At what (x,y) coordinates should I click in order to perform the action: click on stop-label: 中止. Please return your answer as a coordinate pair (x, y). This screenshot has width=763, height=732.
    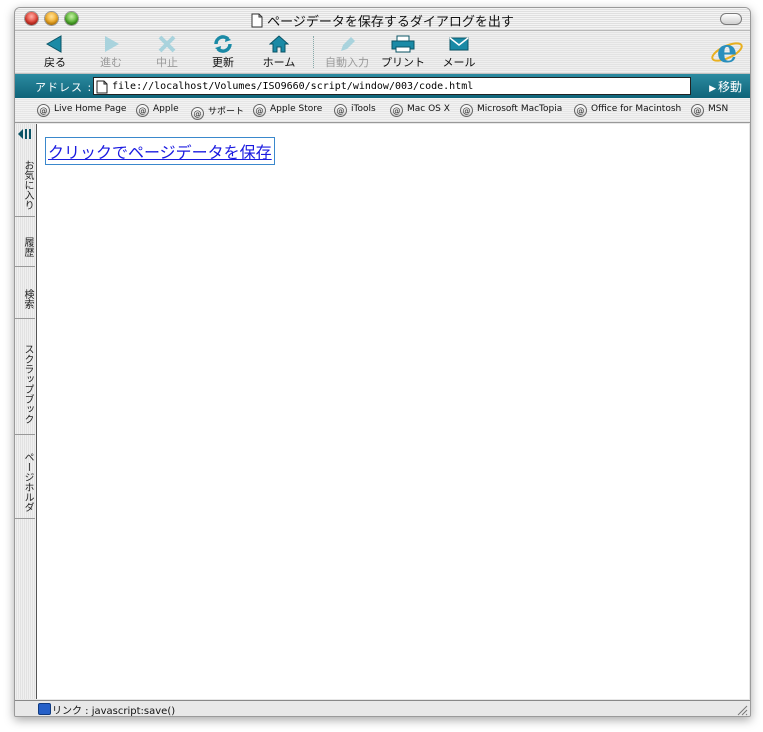
    Looking at the image, I should click on (167, 62).